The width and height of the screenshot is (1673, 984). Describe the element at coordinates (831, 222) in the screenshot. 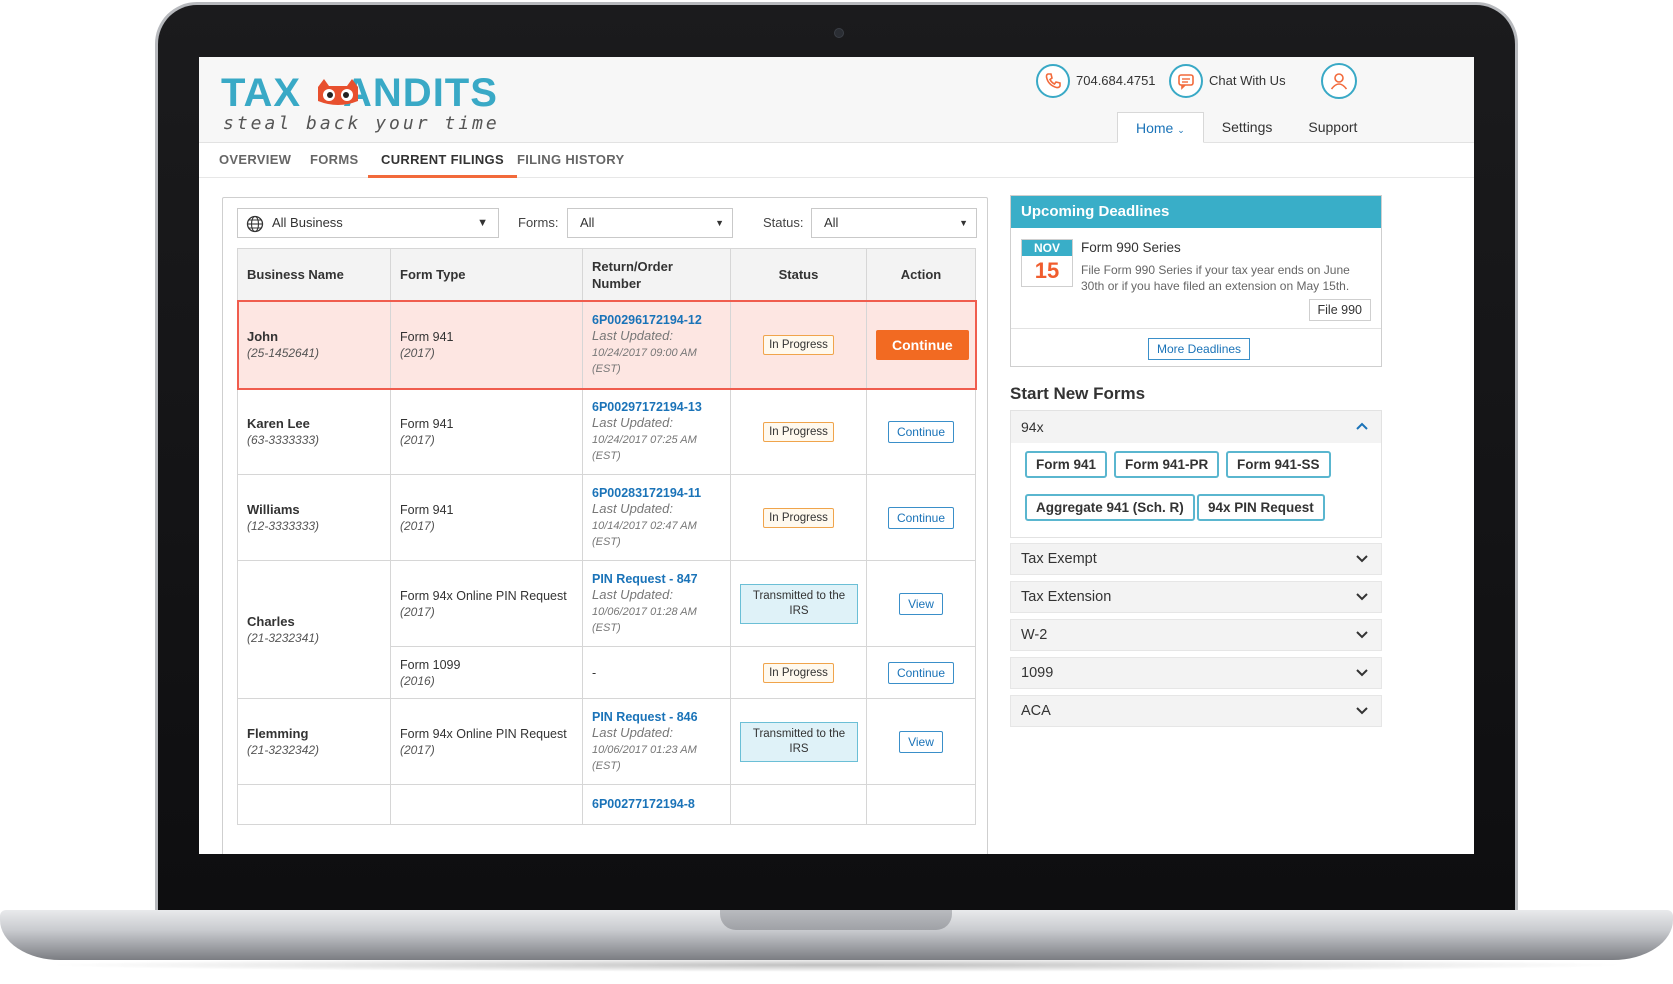

I see `status-filter-value: All` at that location.